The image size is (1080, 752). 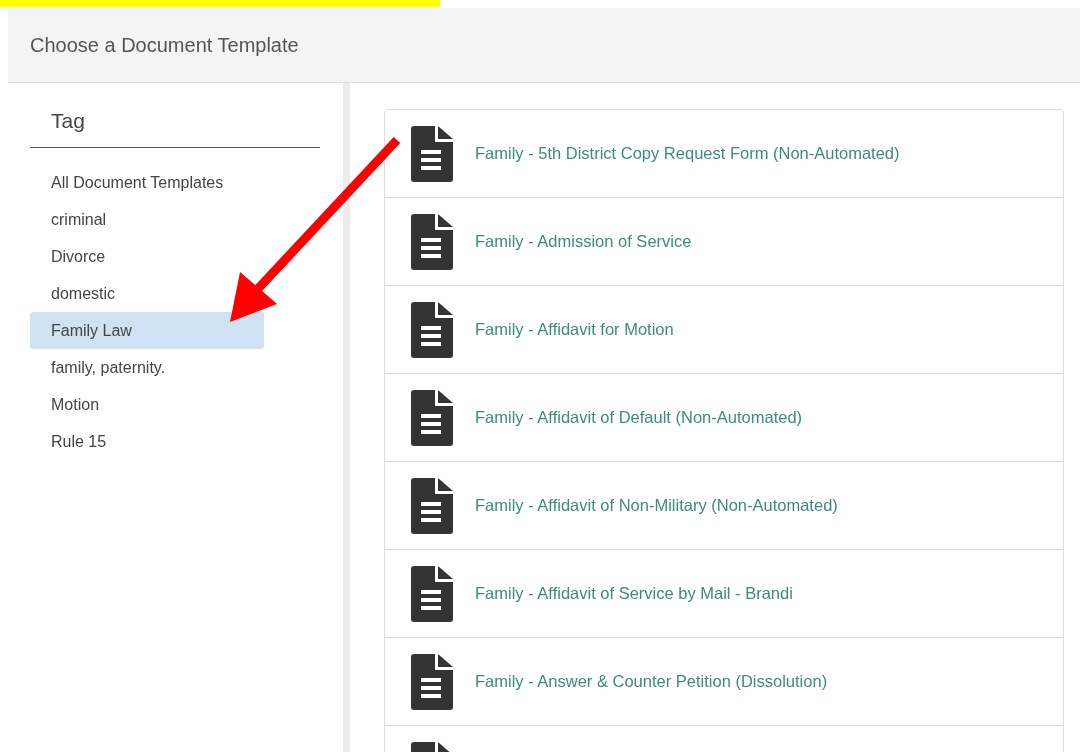 I want to click on tag-item: Divorce, so click(x=78, y=256).